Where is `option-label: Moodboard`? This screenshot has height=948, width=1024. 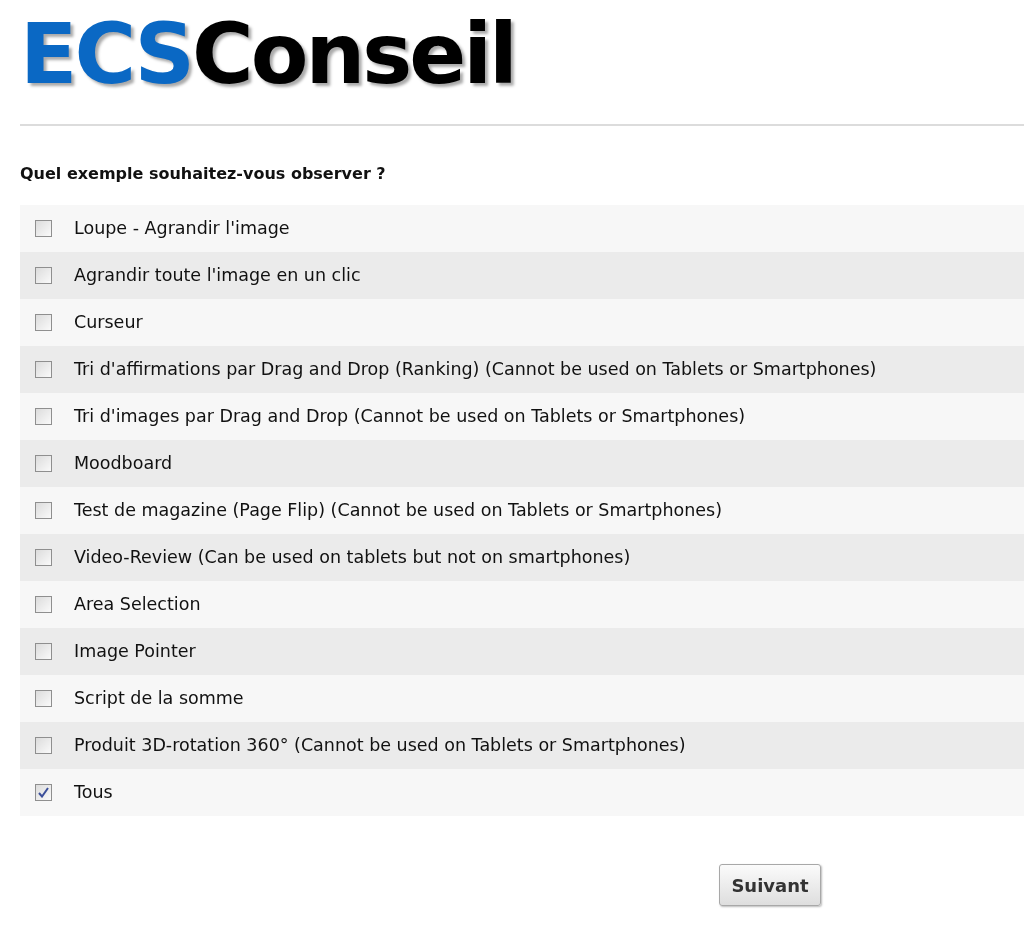 option-label: Moodboard is located at coordinates (123, 464).